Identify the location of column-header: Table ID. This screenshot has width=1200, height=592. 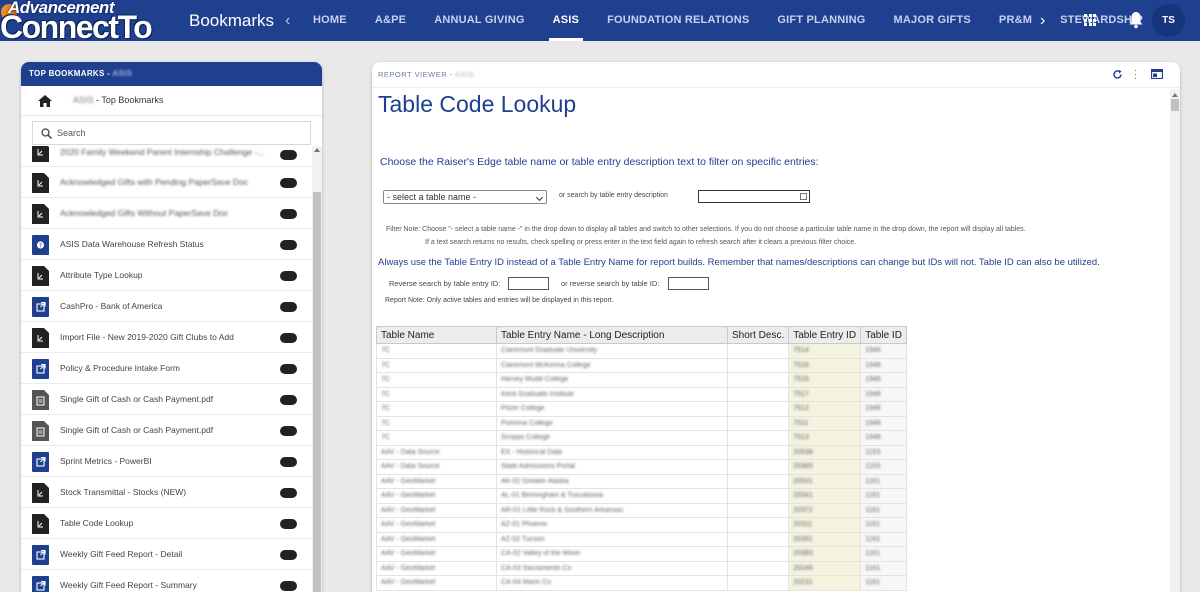
(883, 335).